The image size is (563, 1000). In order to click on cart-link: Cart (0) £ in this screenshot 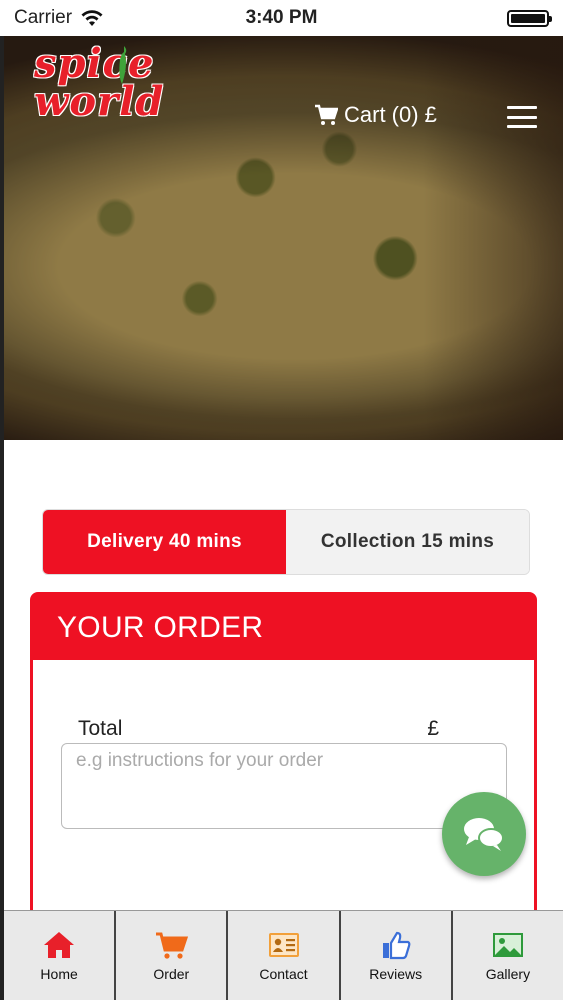, I will do `click(375, 115)`.